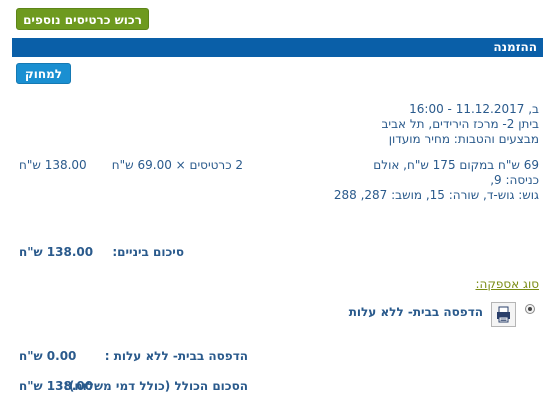  Describe the element at coordinates (48, 356) in the screenshot. I see `delivery-cost-value: 0.00 ש"ח` at that location.